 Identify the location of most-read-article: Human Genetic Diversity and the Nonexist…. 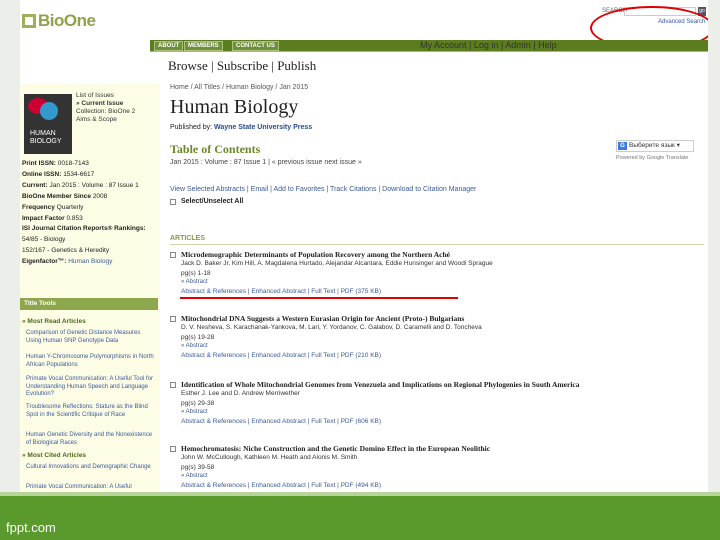
(90, 439).